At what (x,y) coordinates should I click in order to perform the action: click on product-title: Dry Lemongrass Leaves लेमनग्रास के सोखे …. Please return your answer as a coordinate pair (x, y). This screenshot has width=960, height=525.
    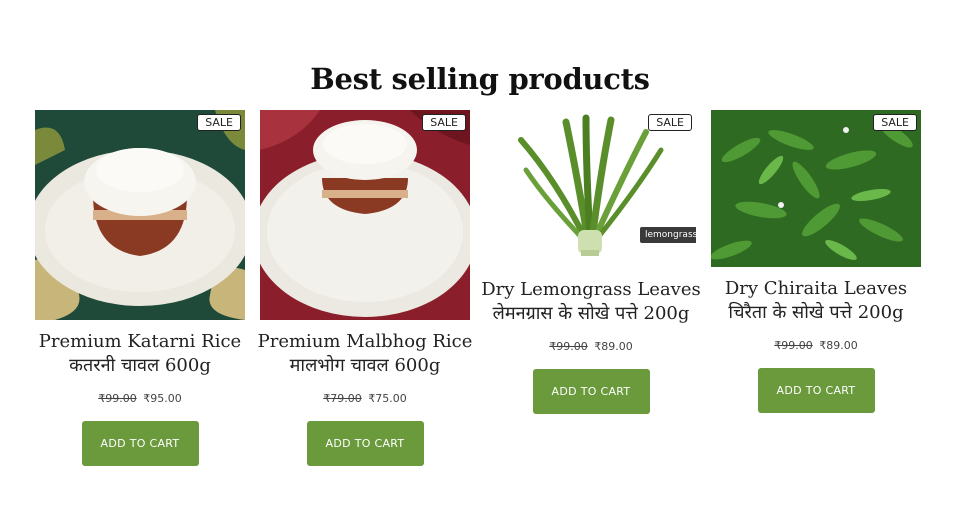
    Looking at the image, I should click on (591, 302).